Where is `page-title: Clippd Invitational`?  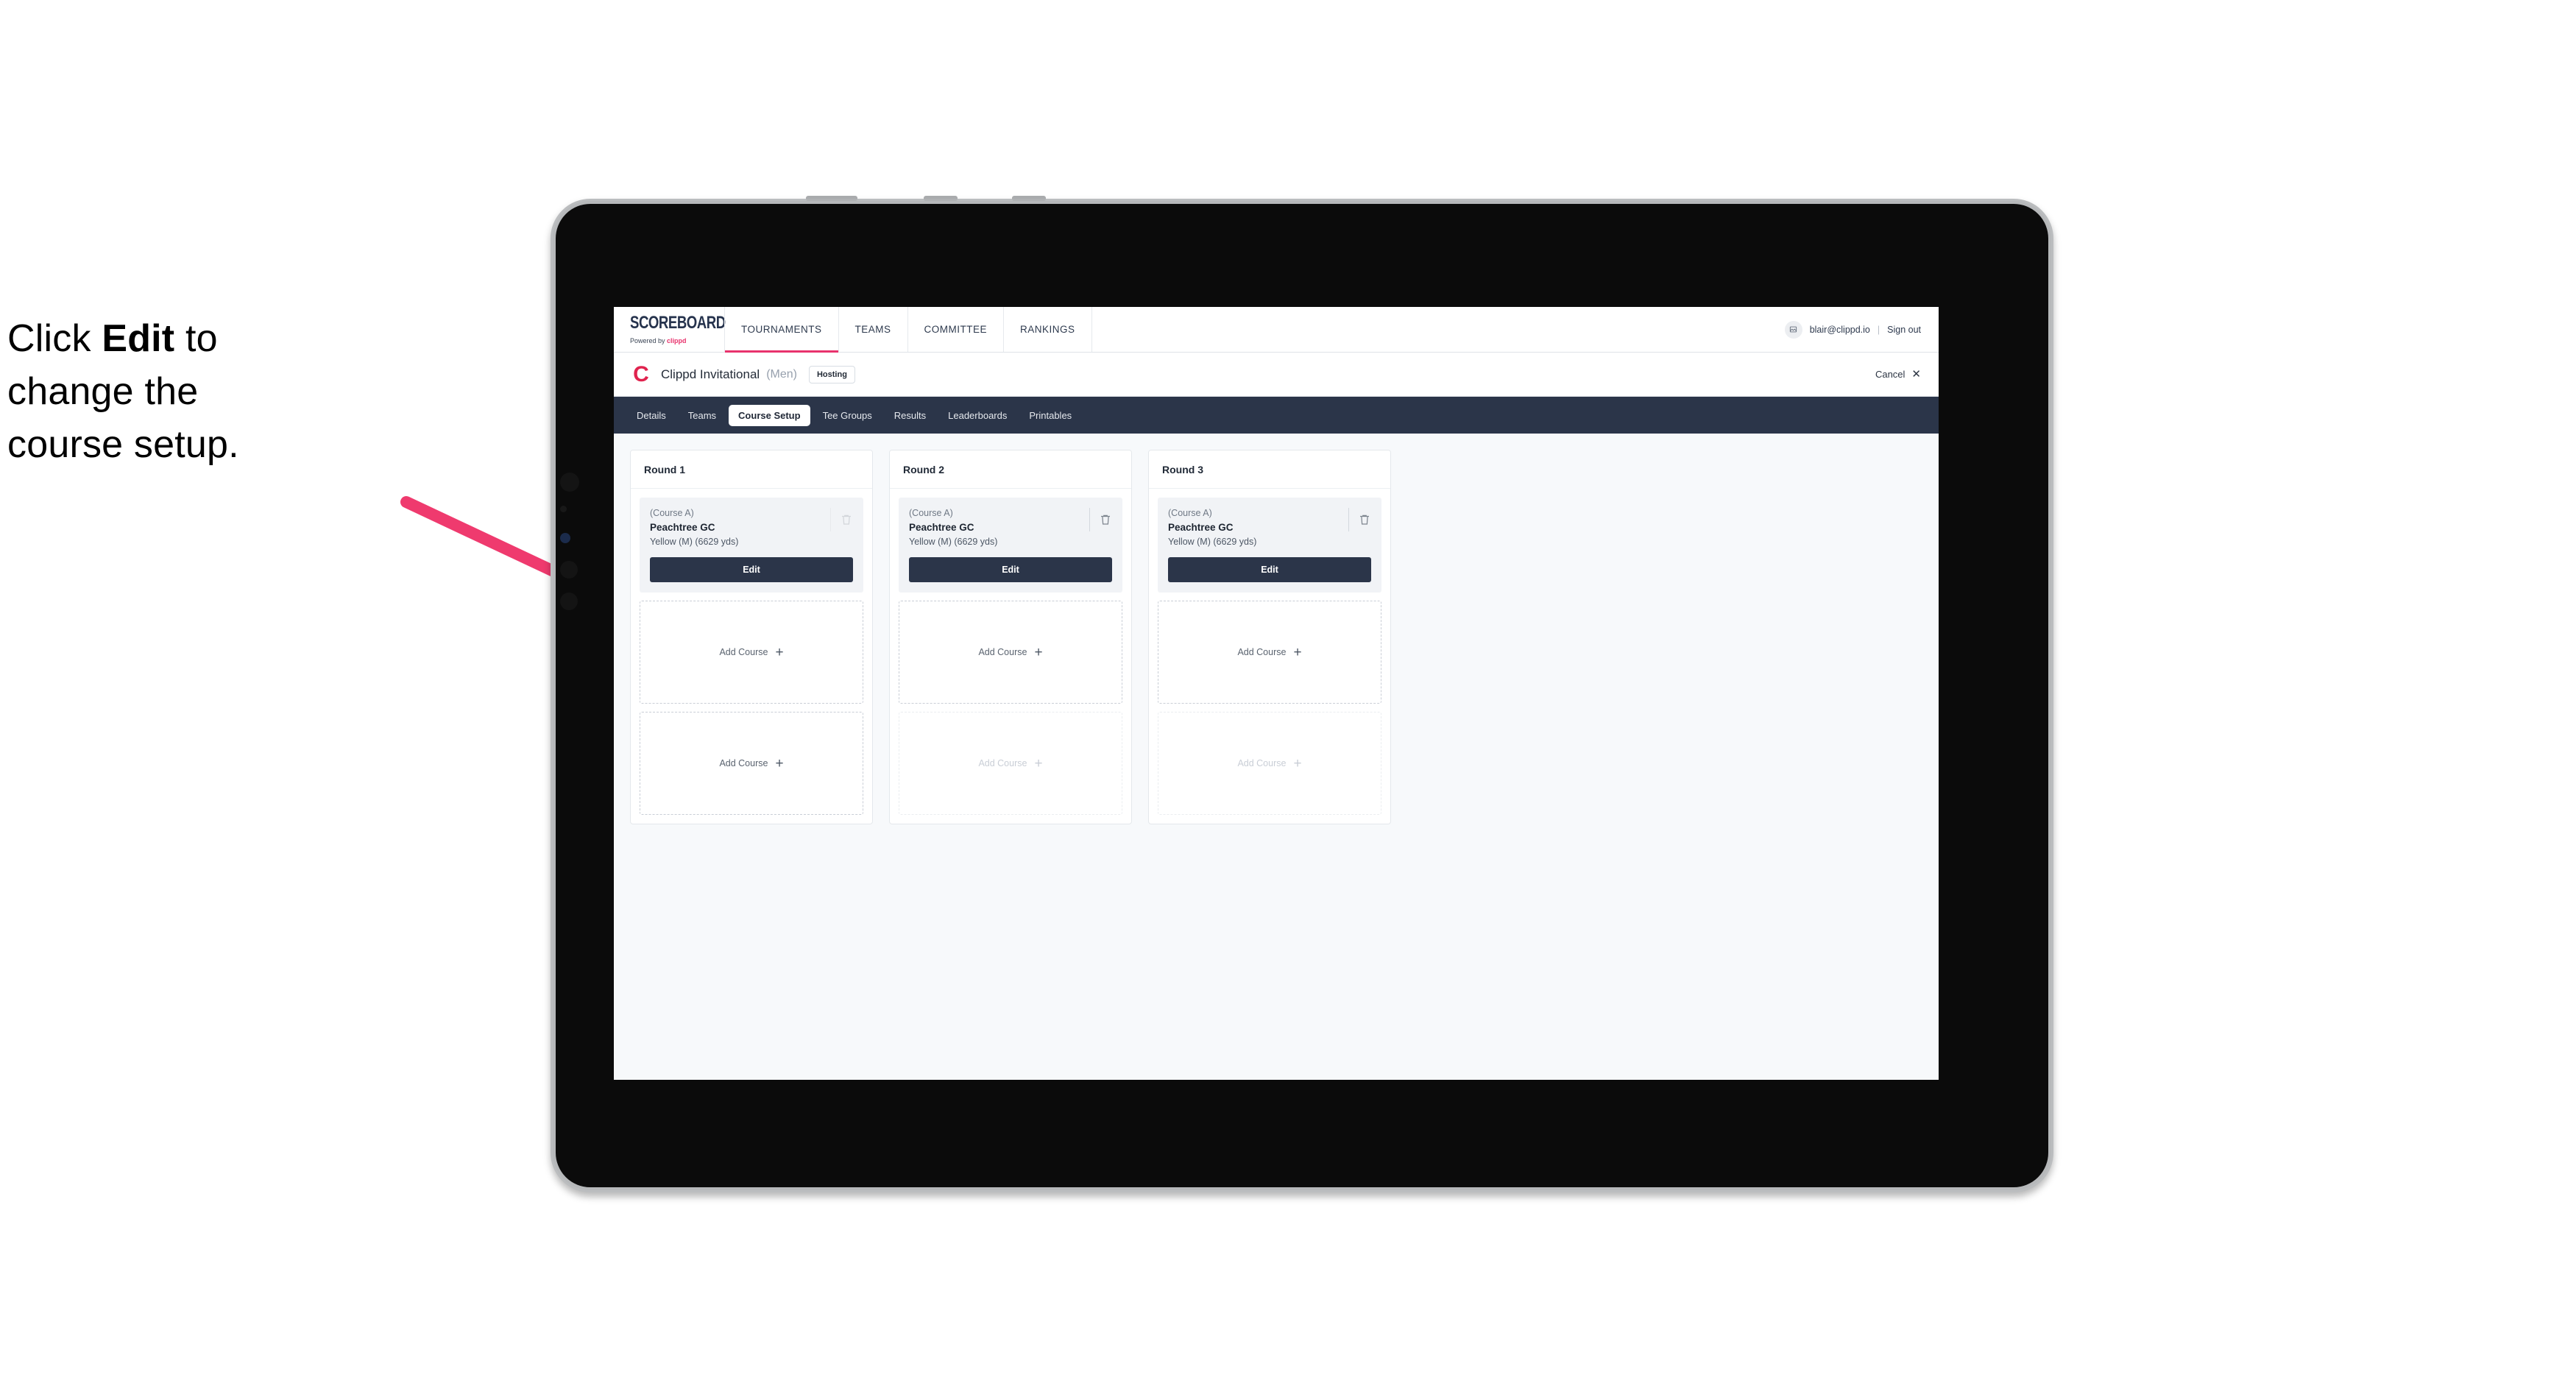
page-title: Clippd Invitational is located at coordinates (710, 374).